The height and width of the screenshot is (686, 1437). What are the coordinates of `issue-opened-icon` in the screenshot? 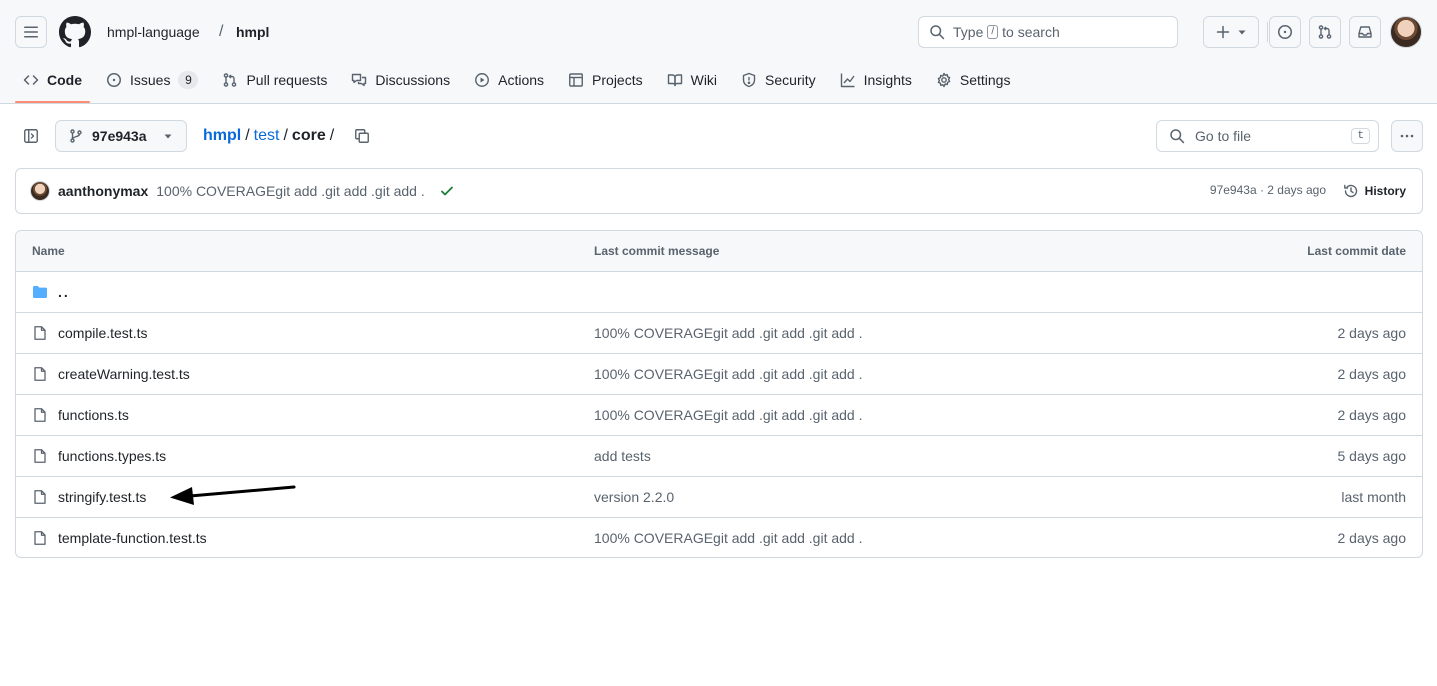 It's located at (114, 80).